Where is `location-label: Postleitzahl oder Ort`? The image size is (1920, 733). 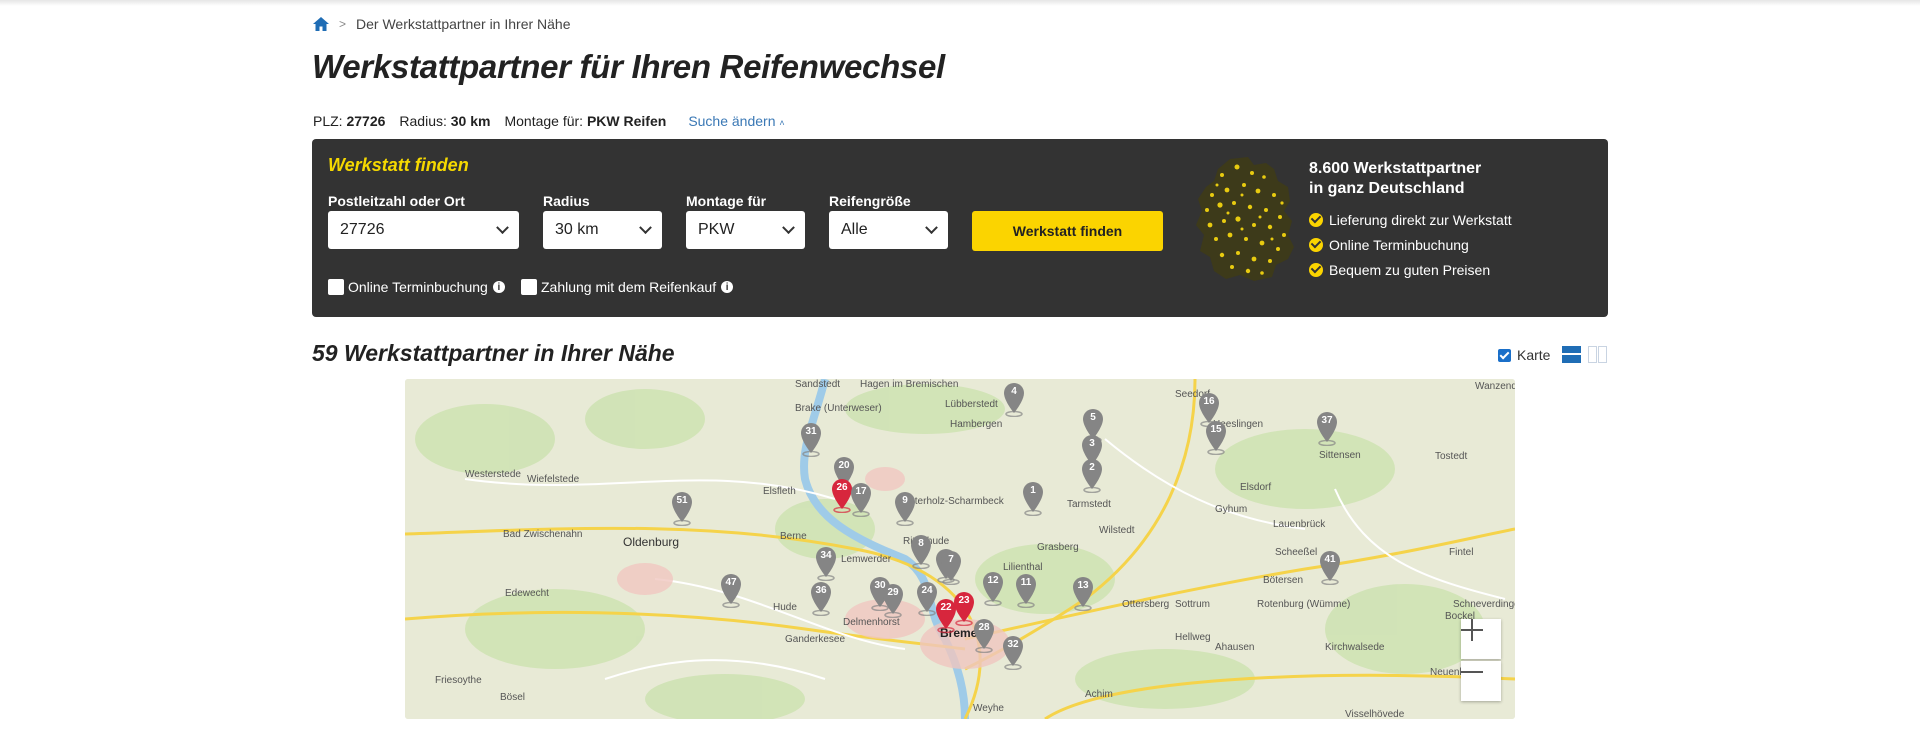
location-label: Postleitzahl oder Ort is located at coordinates (396, 201).